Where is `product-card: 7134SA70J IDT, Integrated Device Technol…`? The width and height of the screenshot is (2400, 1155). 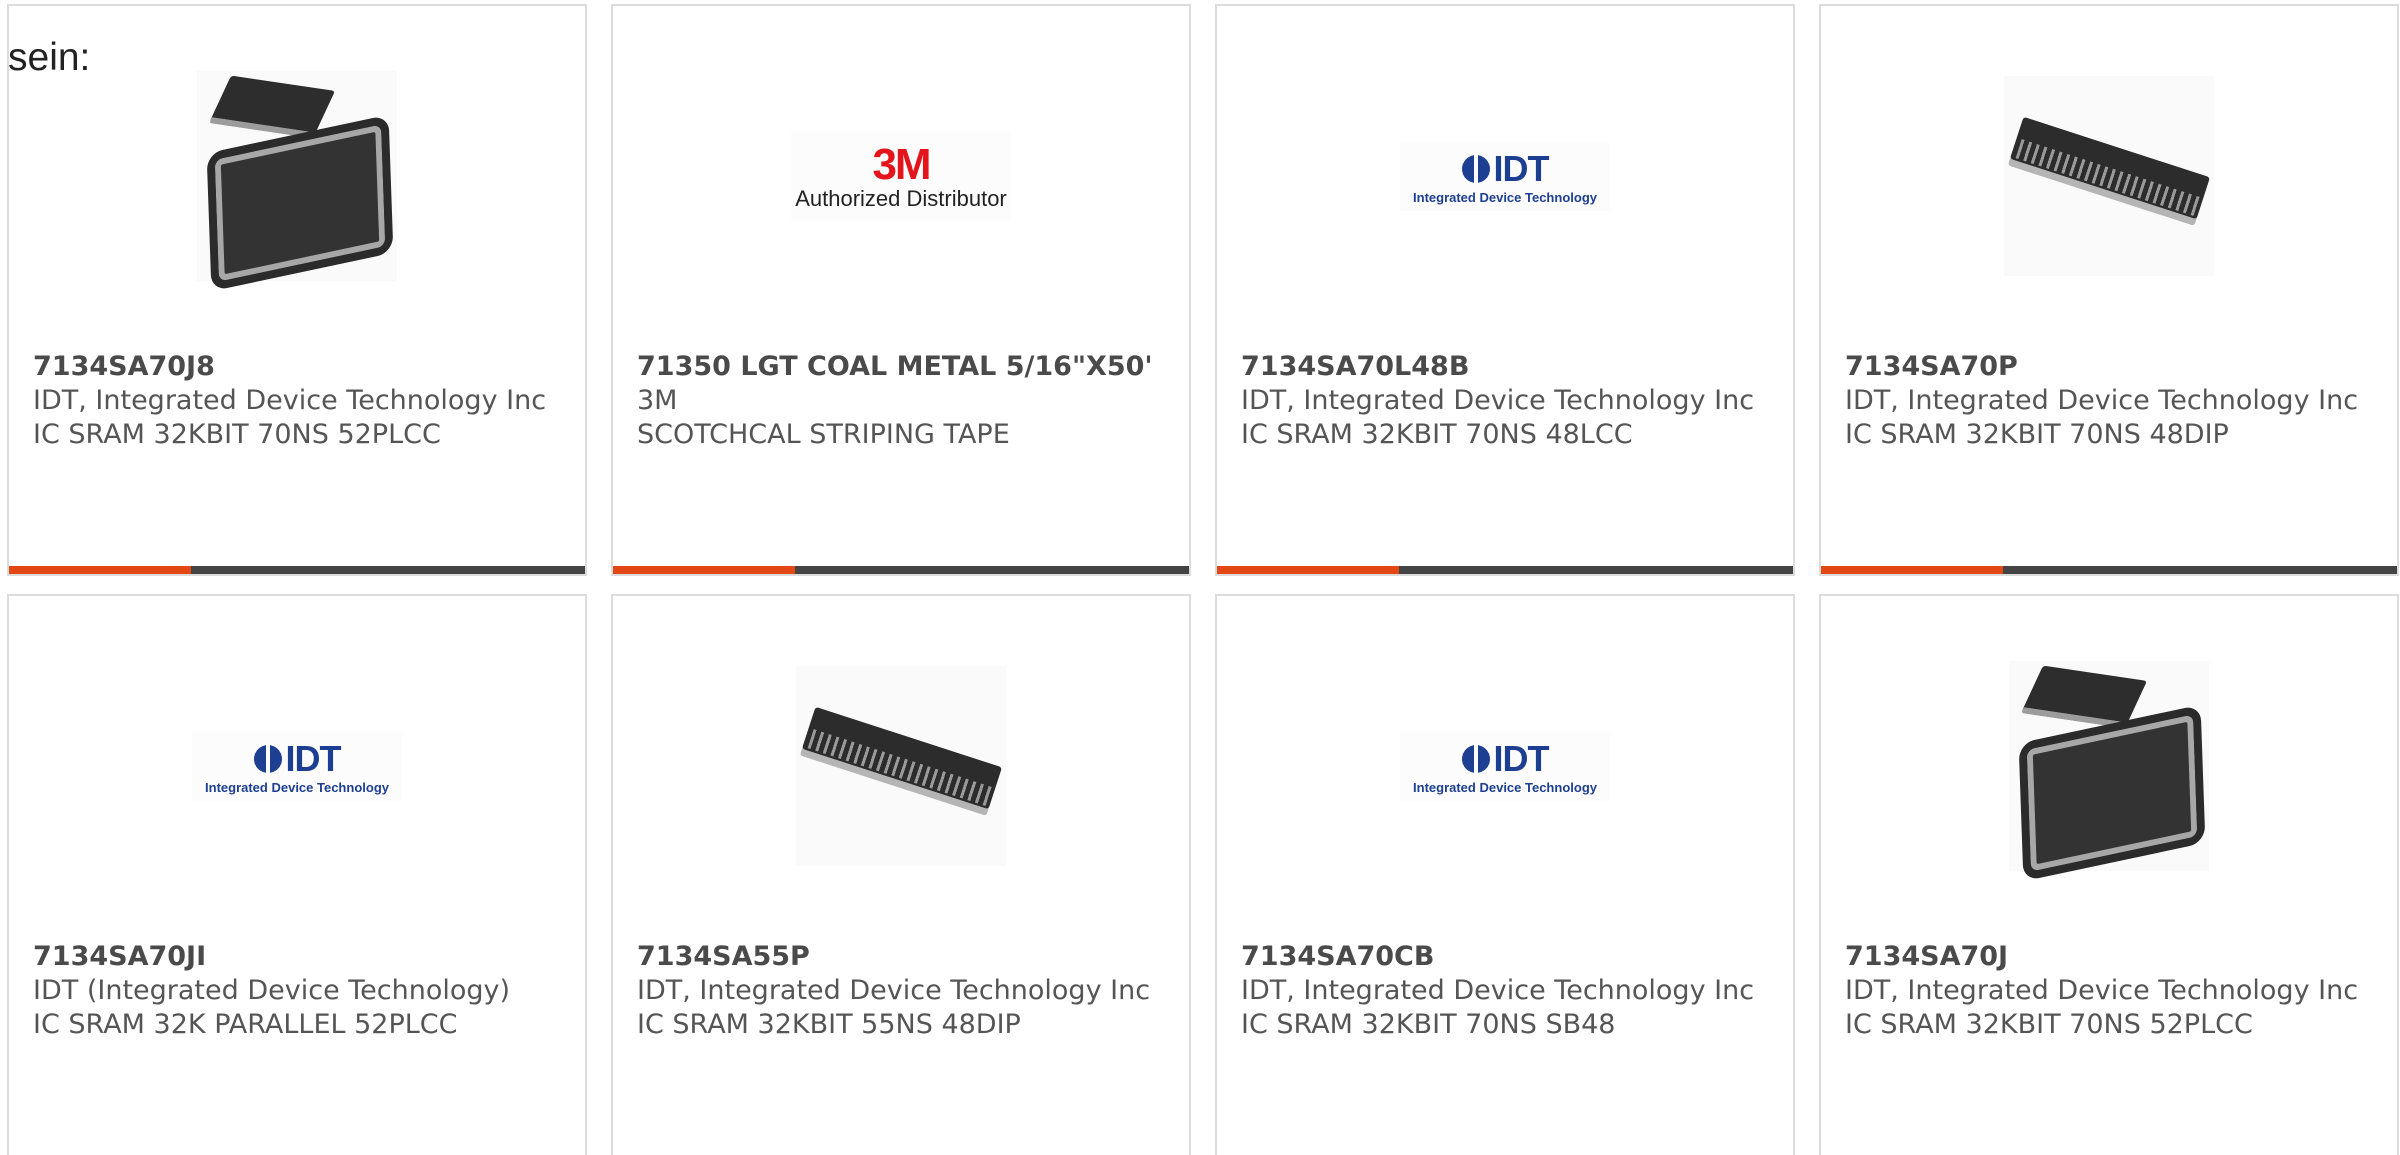
product-card: 7134SA70J IDT, Integrated Device Technol… is located at coordinates (2109, 874).